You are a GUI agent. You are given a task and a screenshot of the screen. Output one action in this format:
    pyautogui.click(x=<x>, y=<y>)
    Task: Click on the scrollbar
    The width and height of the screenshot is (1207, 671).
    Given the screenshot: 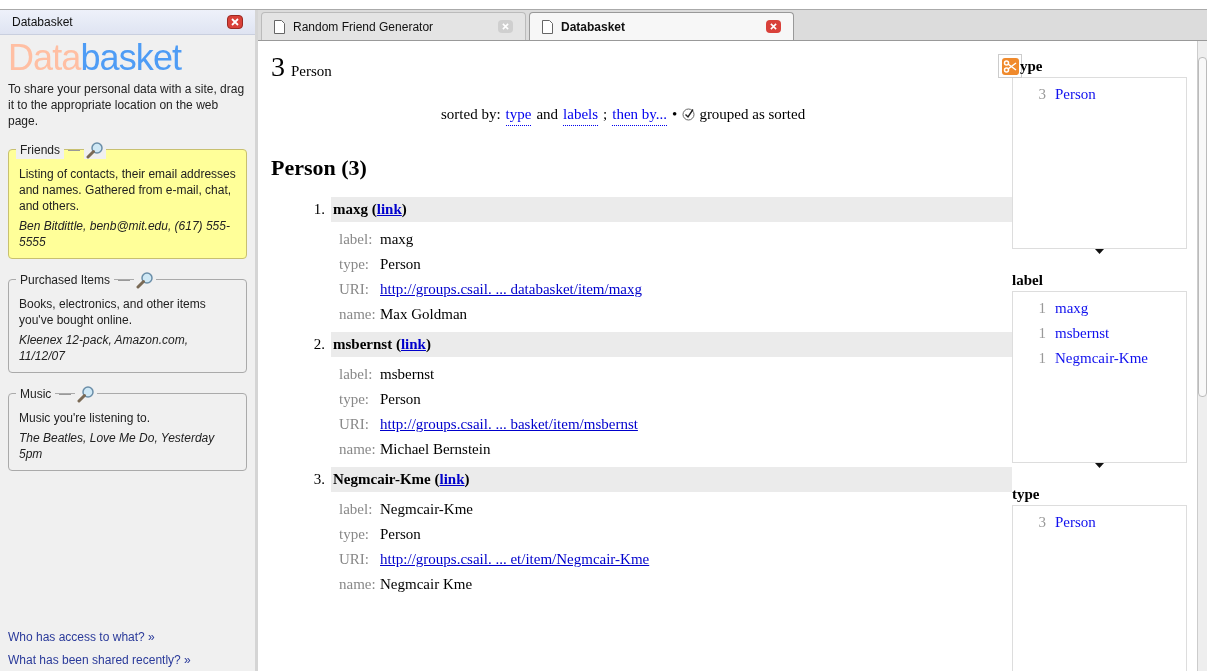 What is the action you would take?
    pyautogui.click(x=1202, y=356)
    